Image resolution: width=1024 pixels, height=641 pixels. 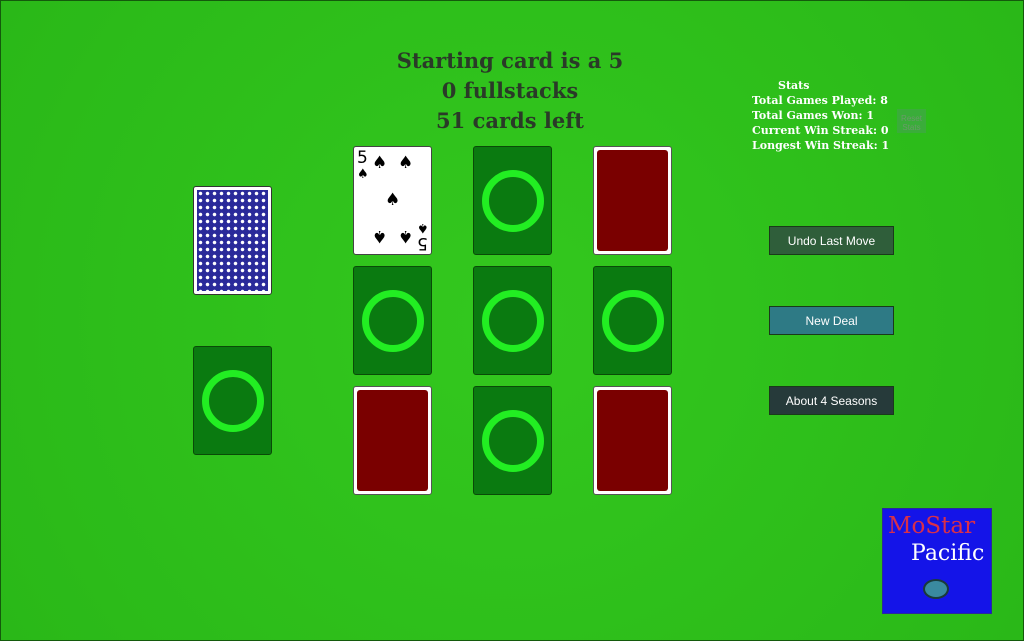 What do you see at coordinates (510, 60) in the screenshot?
I see `starting-card-text: Starting card is a 5` at bounding box center [510, 60].